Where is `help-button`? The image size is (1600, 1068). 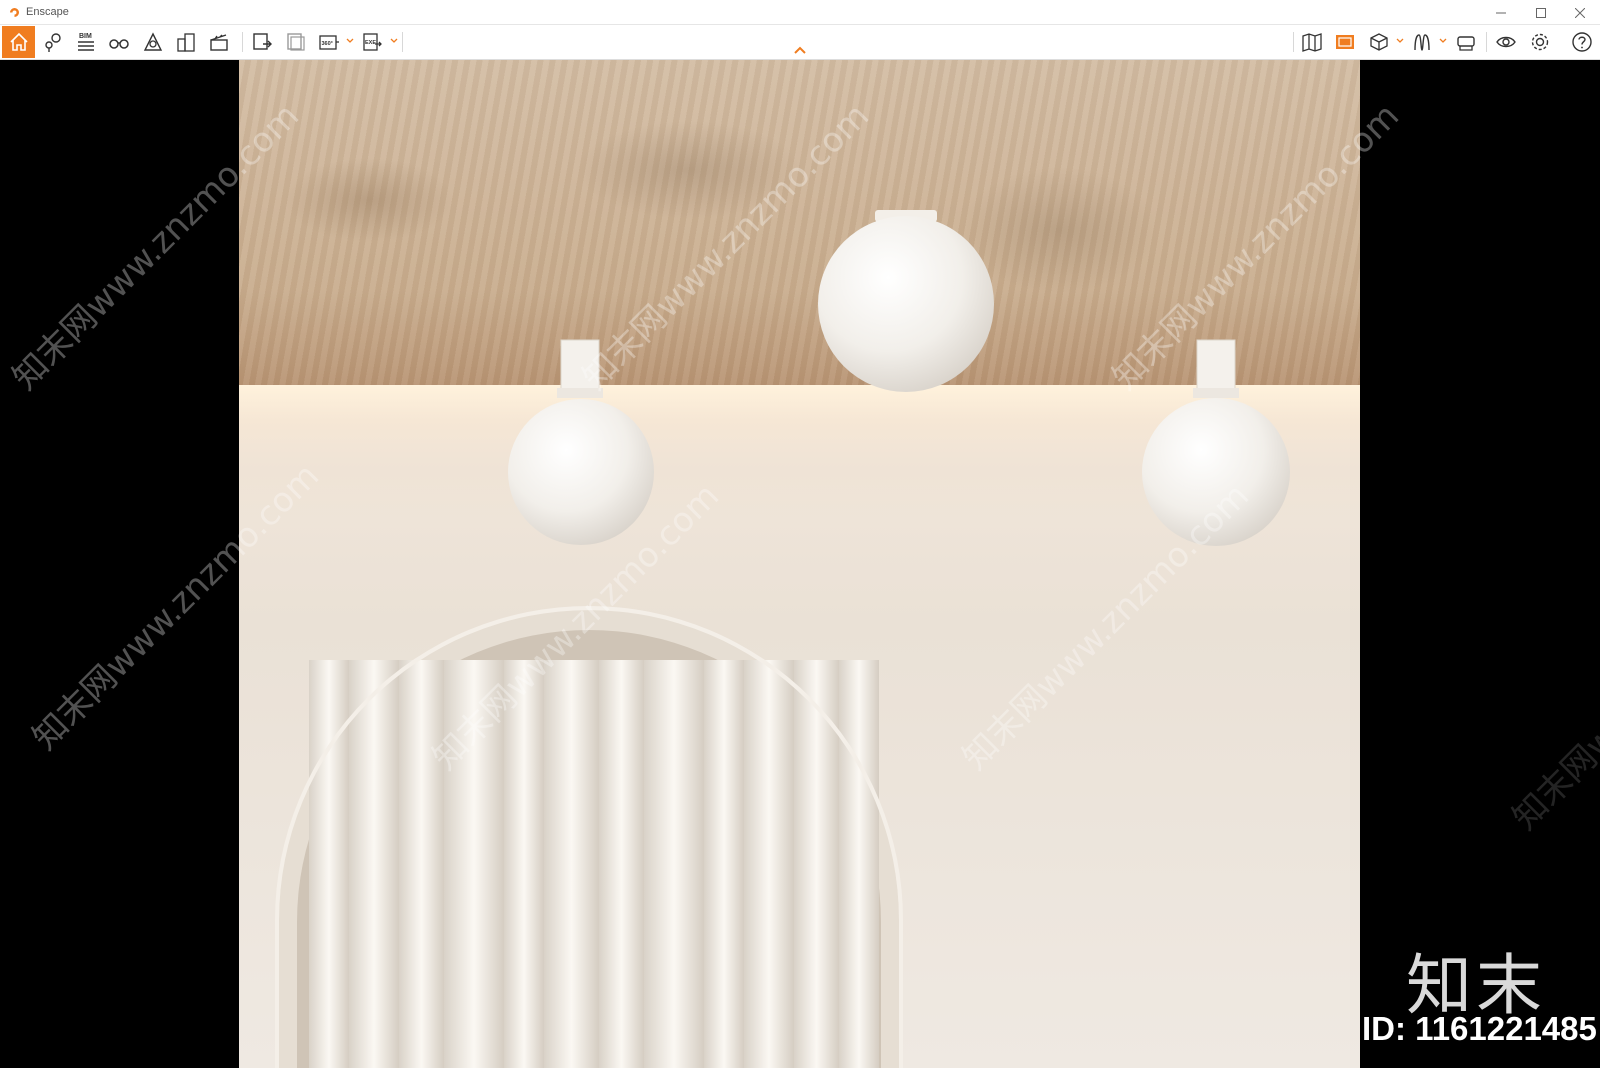
help-button is located at coordinates (1582, 42).